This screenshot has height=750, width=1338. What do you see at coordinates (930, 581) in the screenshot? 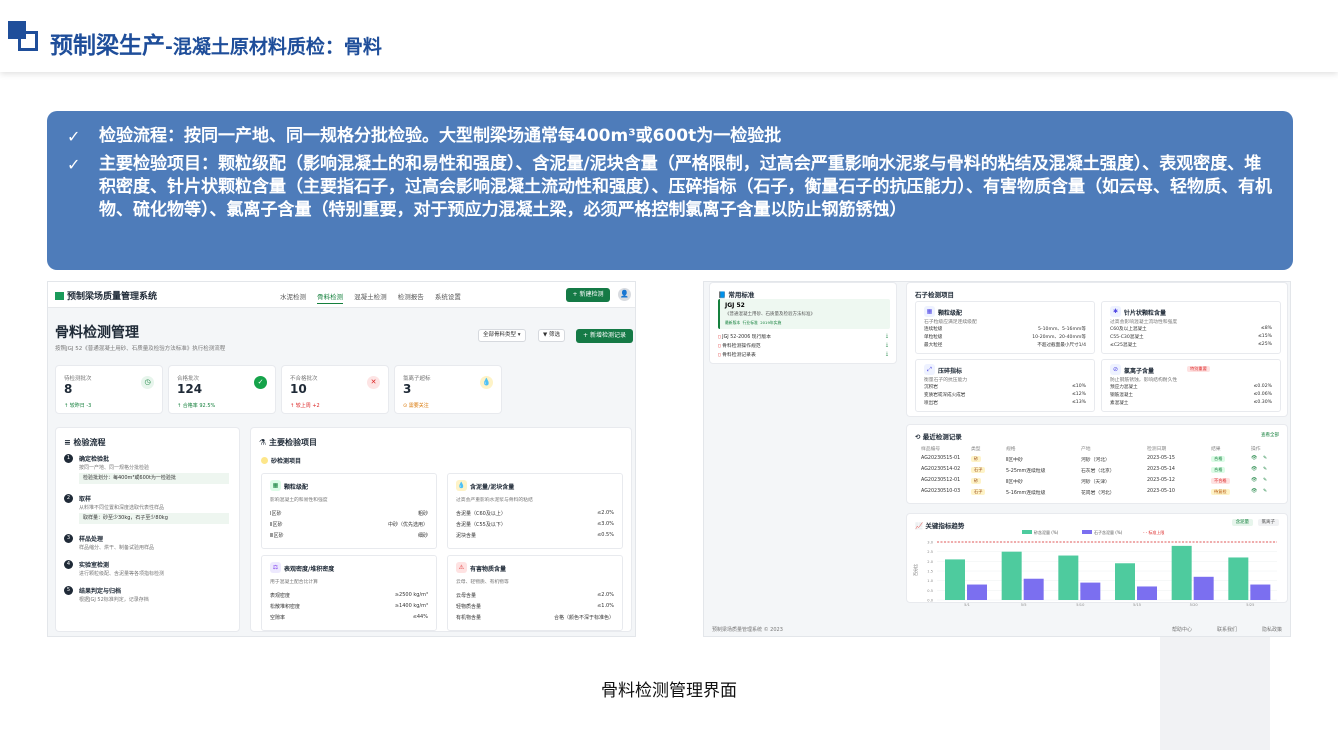
I see `y-tick-label: 1.0` at bounding box center [930, 581].